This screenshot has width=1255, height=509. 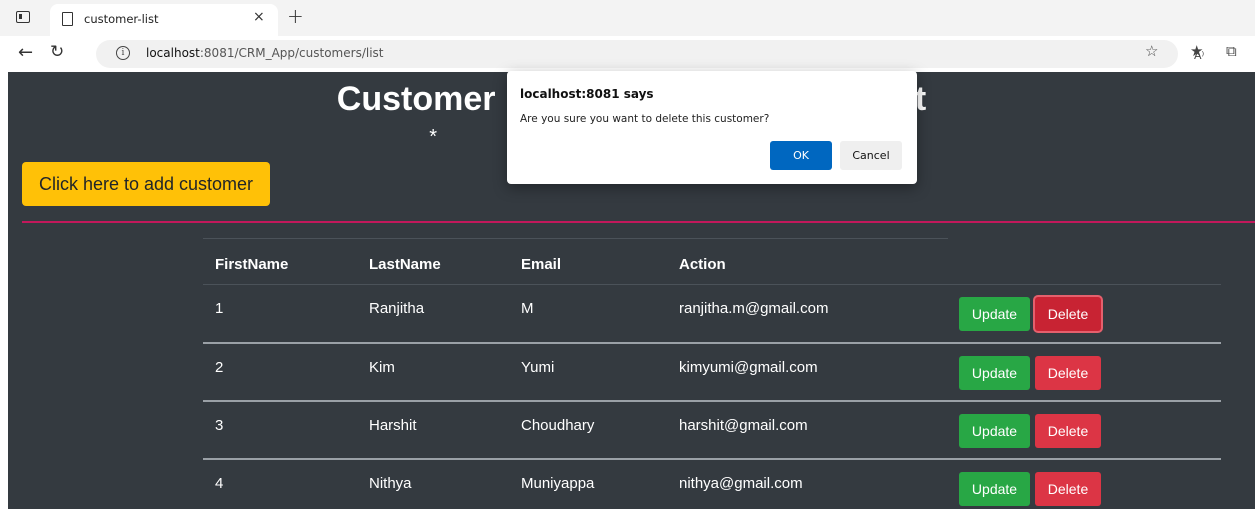 What do you see at coordinates (1088, 238) in the screenshot?
I see `header-line-mask` at bounding box center [1088, 238].